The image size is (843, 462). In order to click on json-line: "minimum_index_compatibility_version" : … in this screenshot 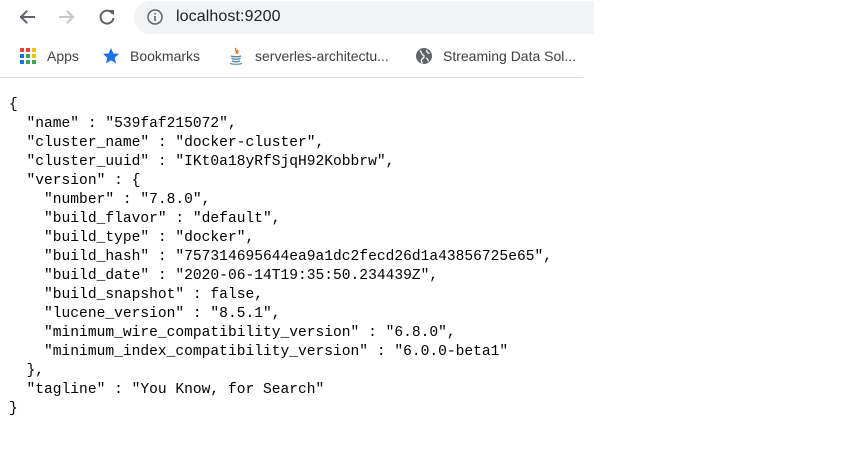, I will do `click(259, 352)`.